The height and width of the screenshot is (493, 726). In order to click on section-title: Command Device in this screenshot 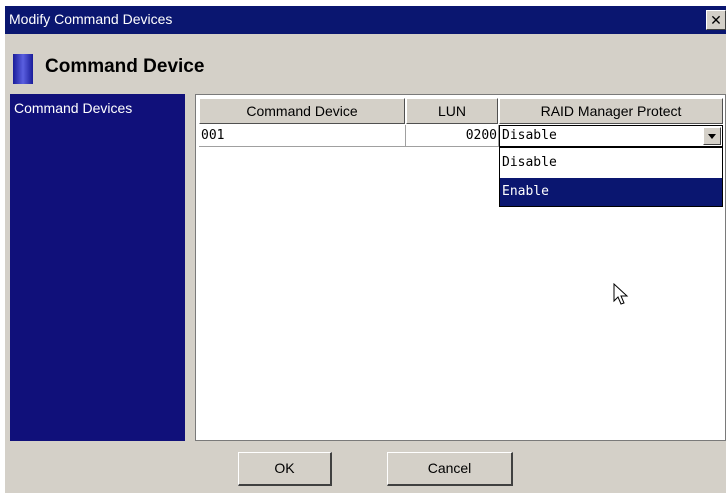, I will do `click(125, 66)`.